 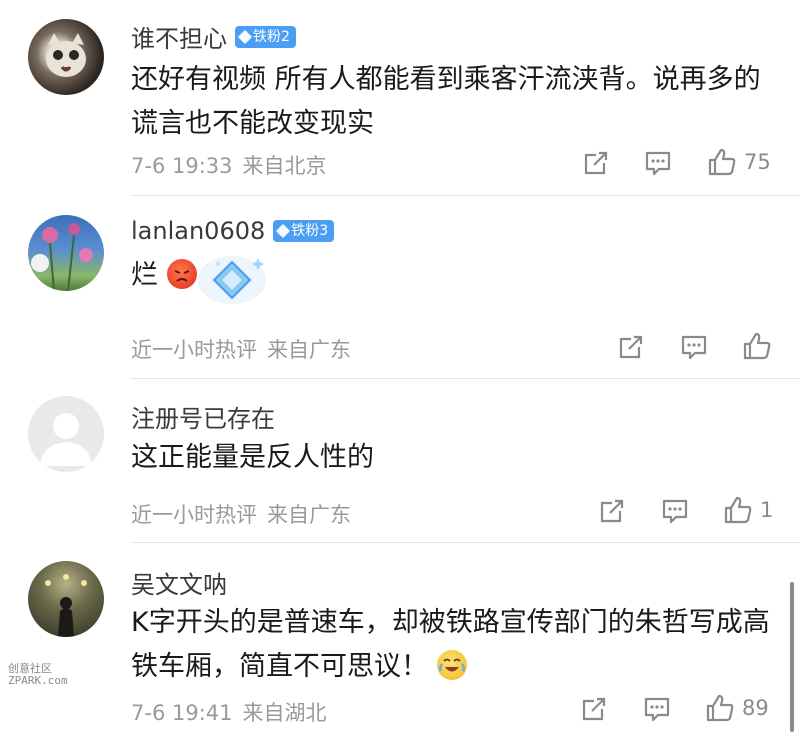 I want to click on diamond-sticker, so click(x=232, y=278).